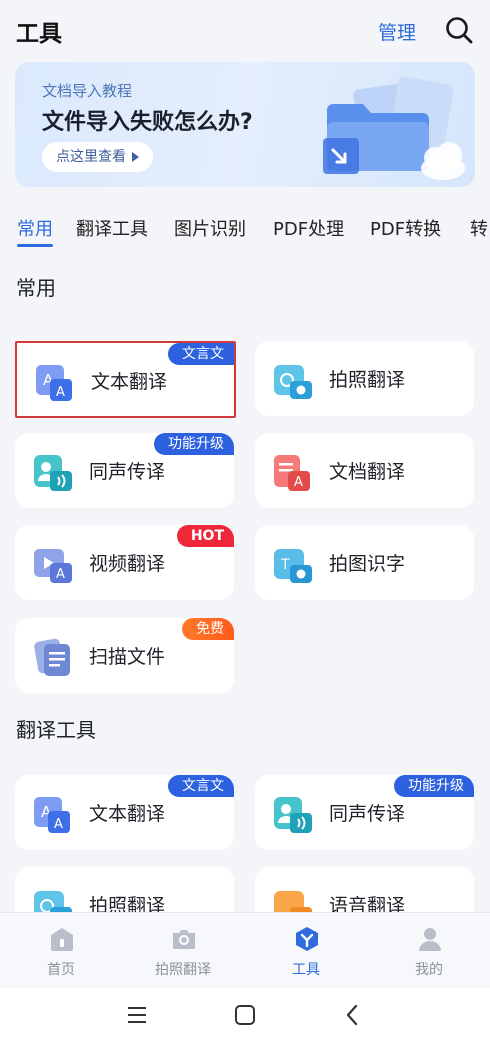  What do you see at coordinates (293, 566) in the screenshot?
I see `photo-ocr-icon: T` at bounding box center [293, 566].